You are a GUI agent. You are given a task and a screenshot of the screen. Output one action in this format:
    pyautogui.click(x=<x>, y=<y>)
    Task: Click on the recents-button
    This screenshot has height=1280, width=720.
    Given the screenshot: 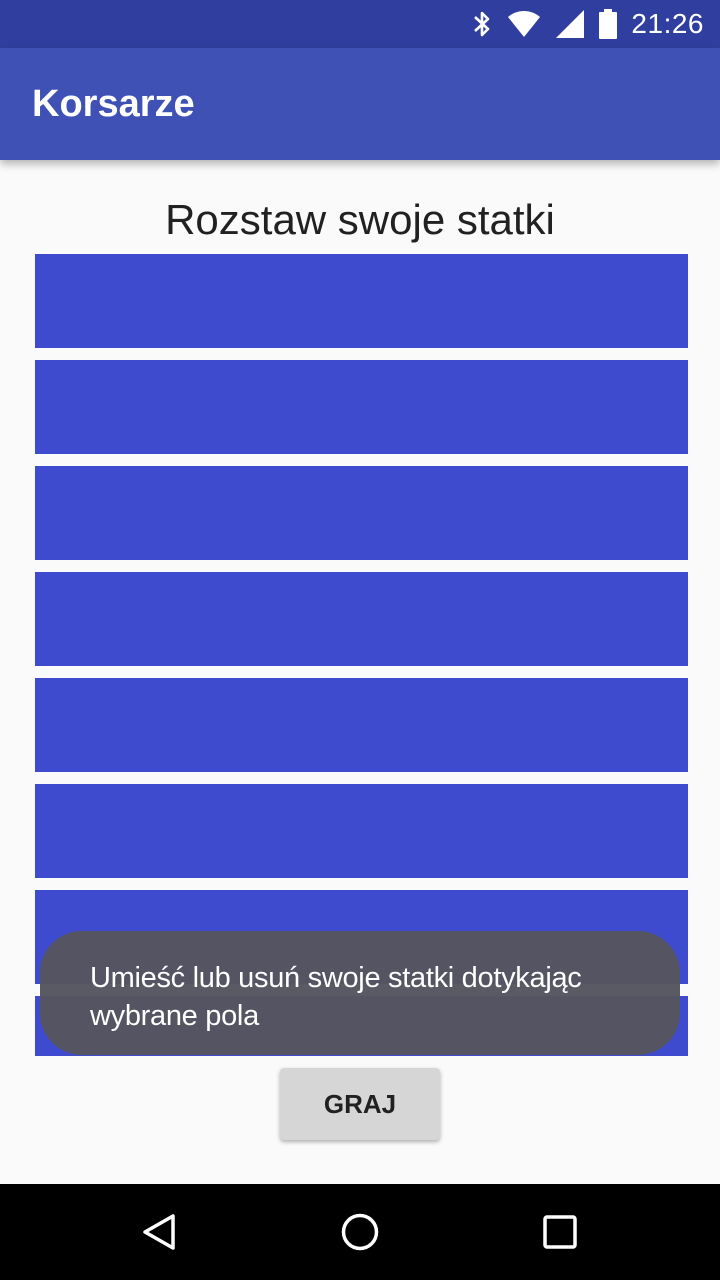 What is the action you would take?
    pyautogui.click(x=560, y=1232)
    